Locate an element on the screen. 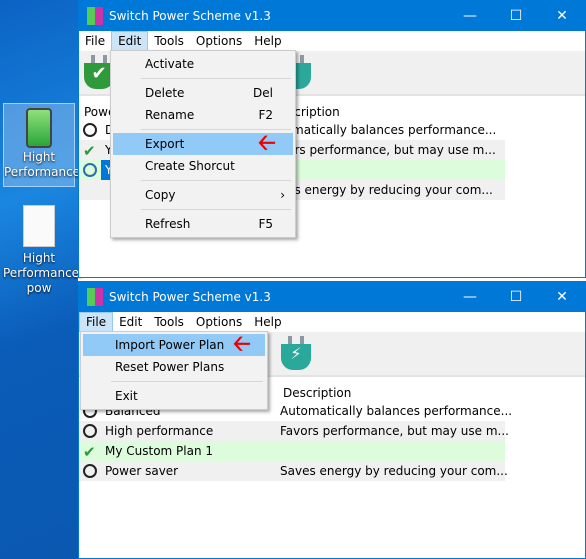  desktop-icon-label: Hight Performance is located at coordinates (42, 164).